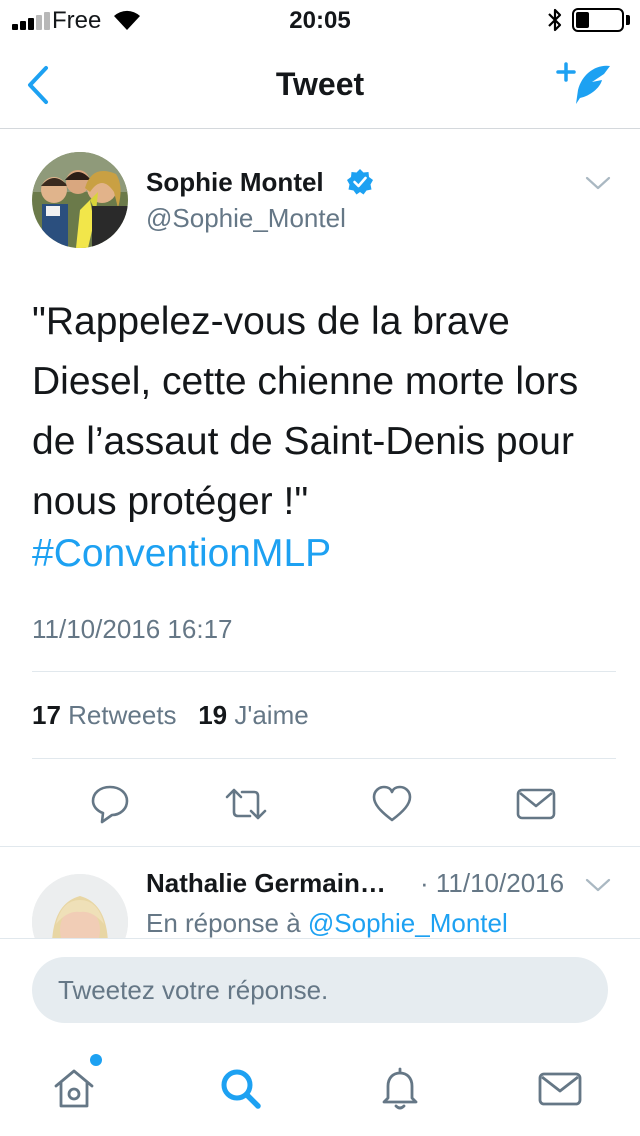  I want to click on reply-date: · 11/10/2016, so click(492, 883).